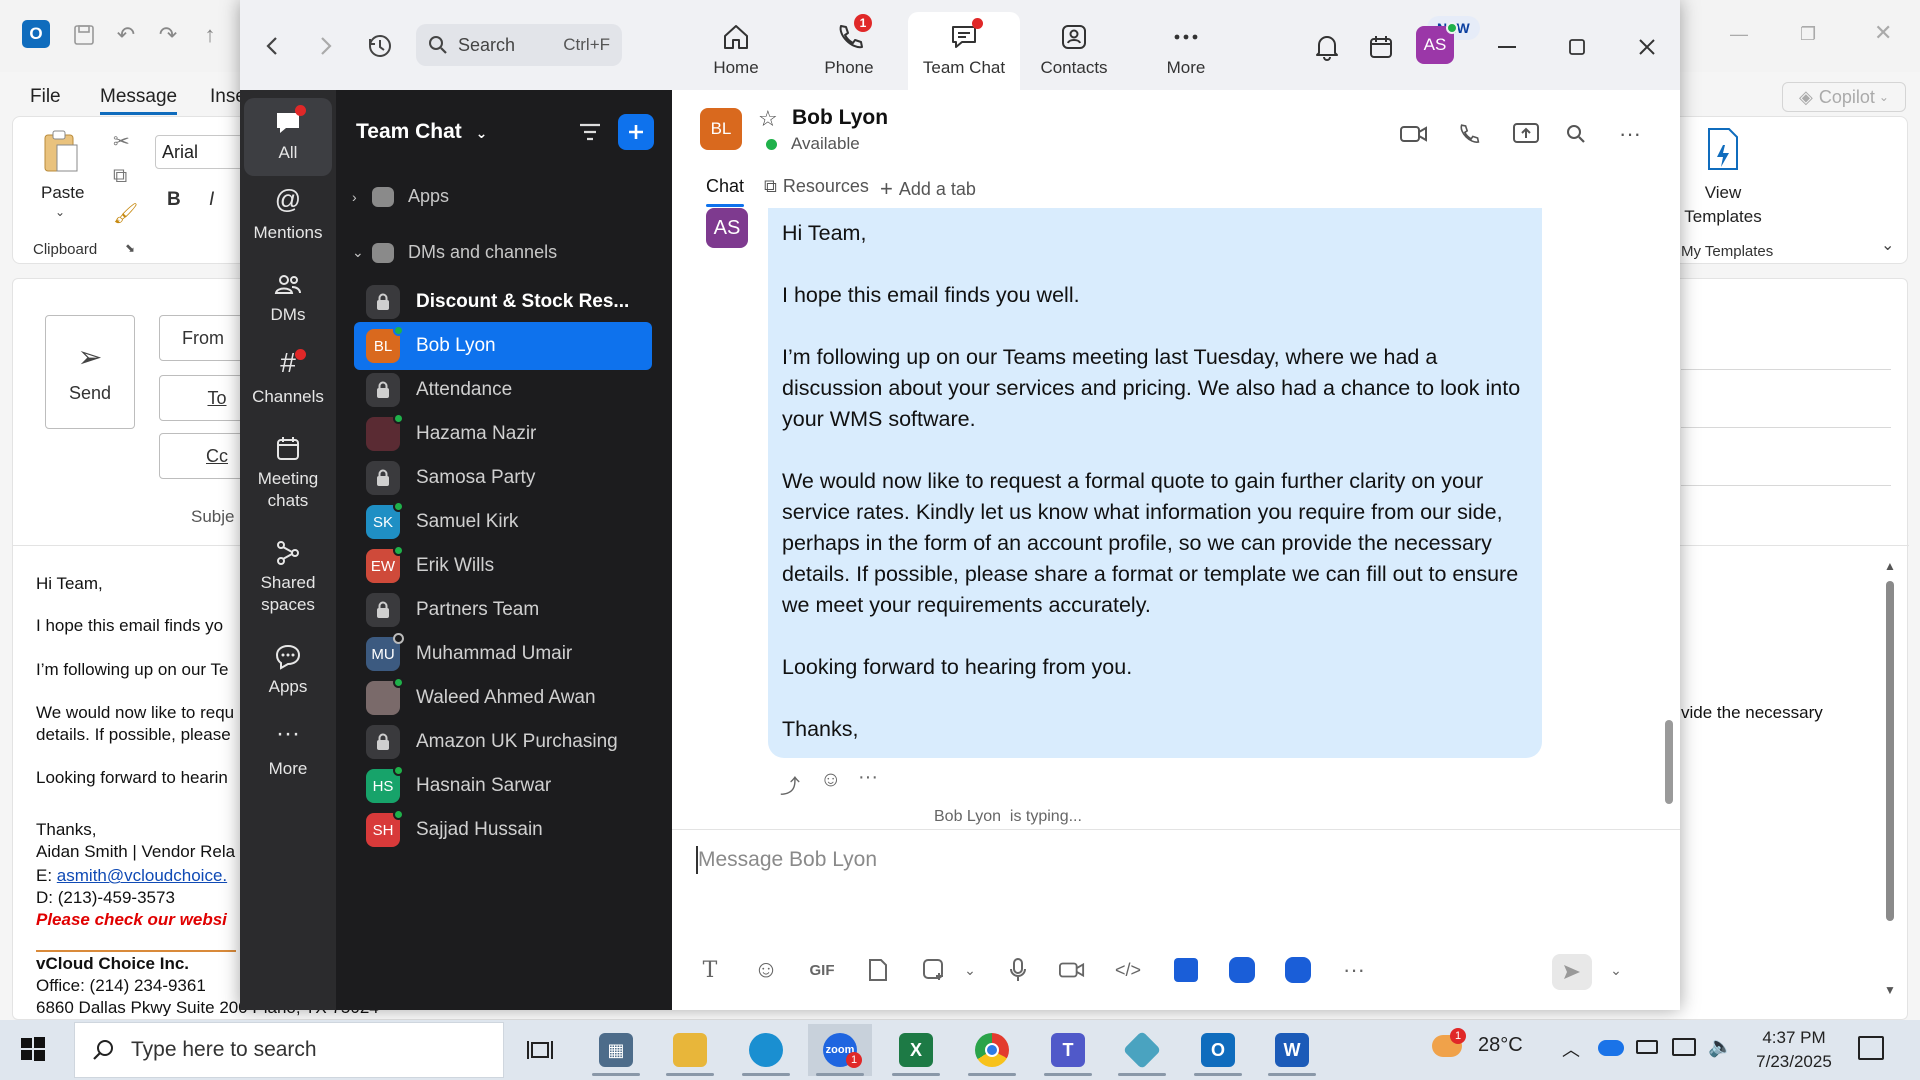 Image resolution: width=1920 pixels, height=1080 pixels. I want to click on chat-list-item: Hazama Nazir, so click(503, 434).